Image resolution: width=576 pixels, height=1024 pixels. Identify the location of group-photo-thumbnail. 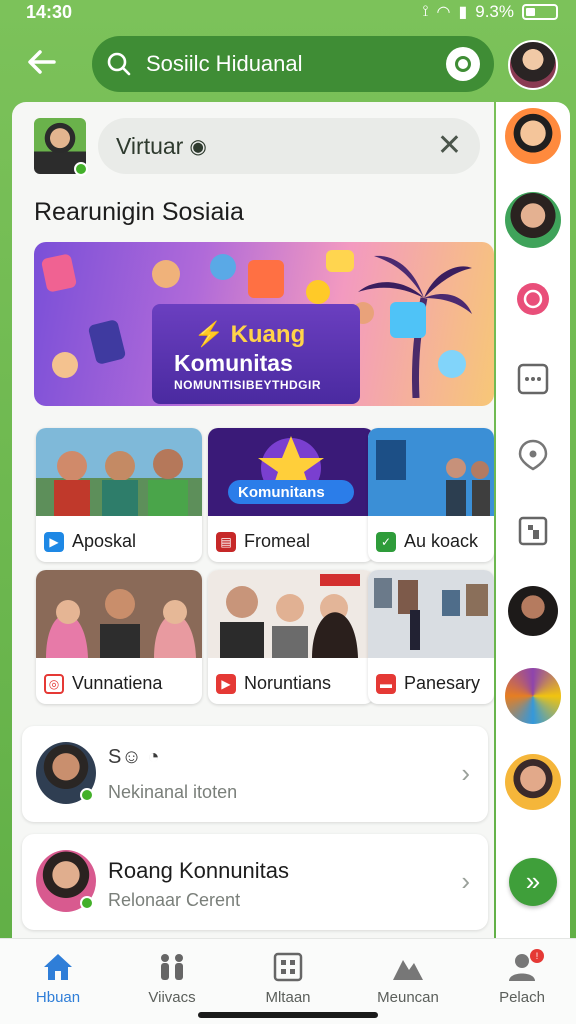
(119, 472).